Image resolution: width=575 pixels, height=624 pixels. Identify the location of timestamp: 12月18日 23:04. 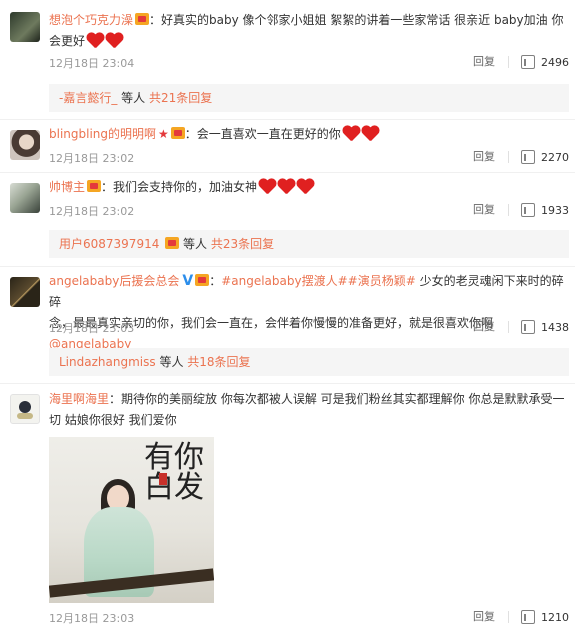
(92, 63).